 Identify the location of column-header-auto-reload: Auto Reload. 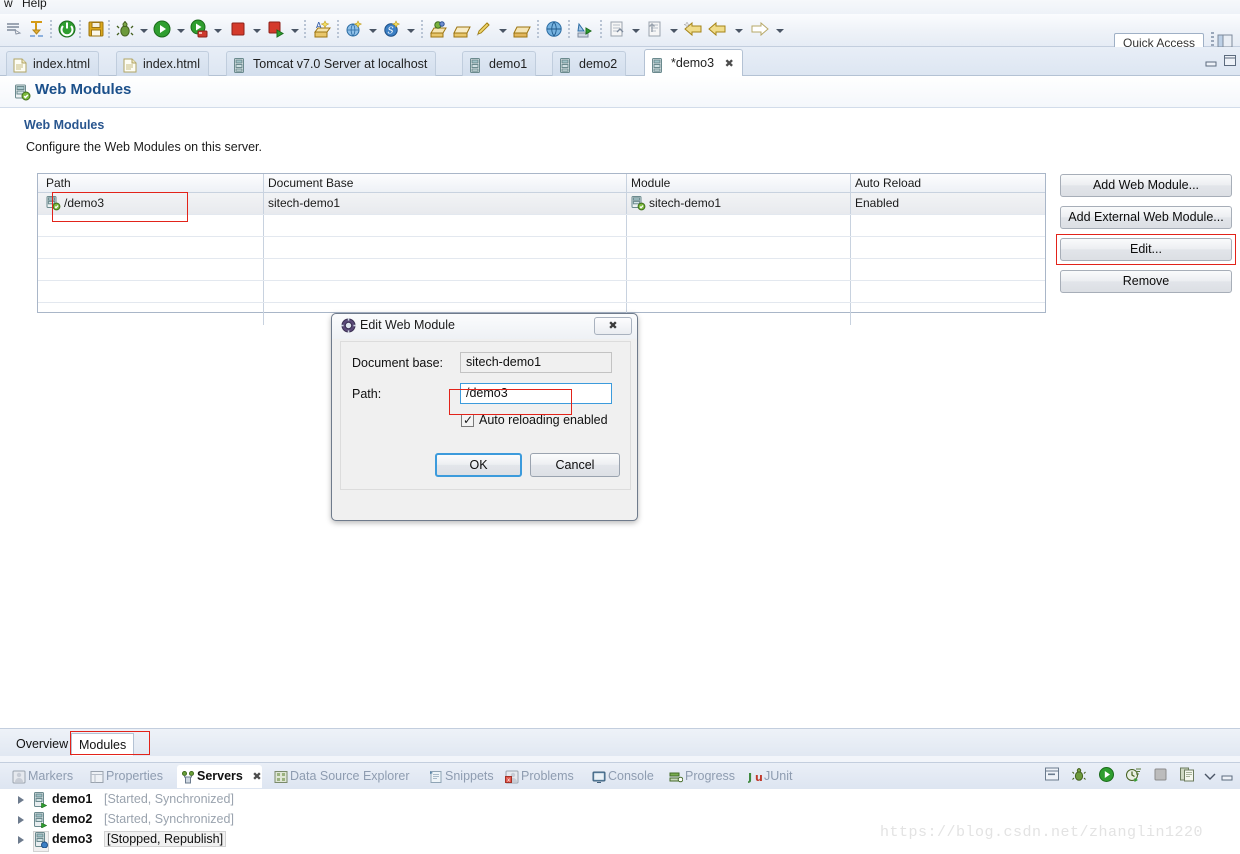
(888, 183).